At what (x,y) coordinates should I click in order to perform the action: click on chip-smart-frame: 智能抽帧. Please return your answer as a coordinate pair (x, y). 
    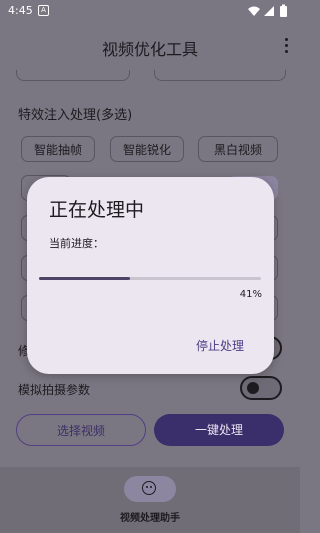
    Looking at the image, I should click on (58, 149).